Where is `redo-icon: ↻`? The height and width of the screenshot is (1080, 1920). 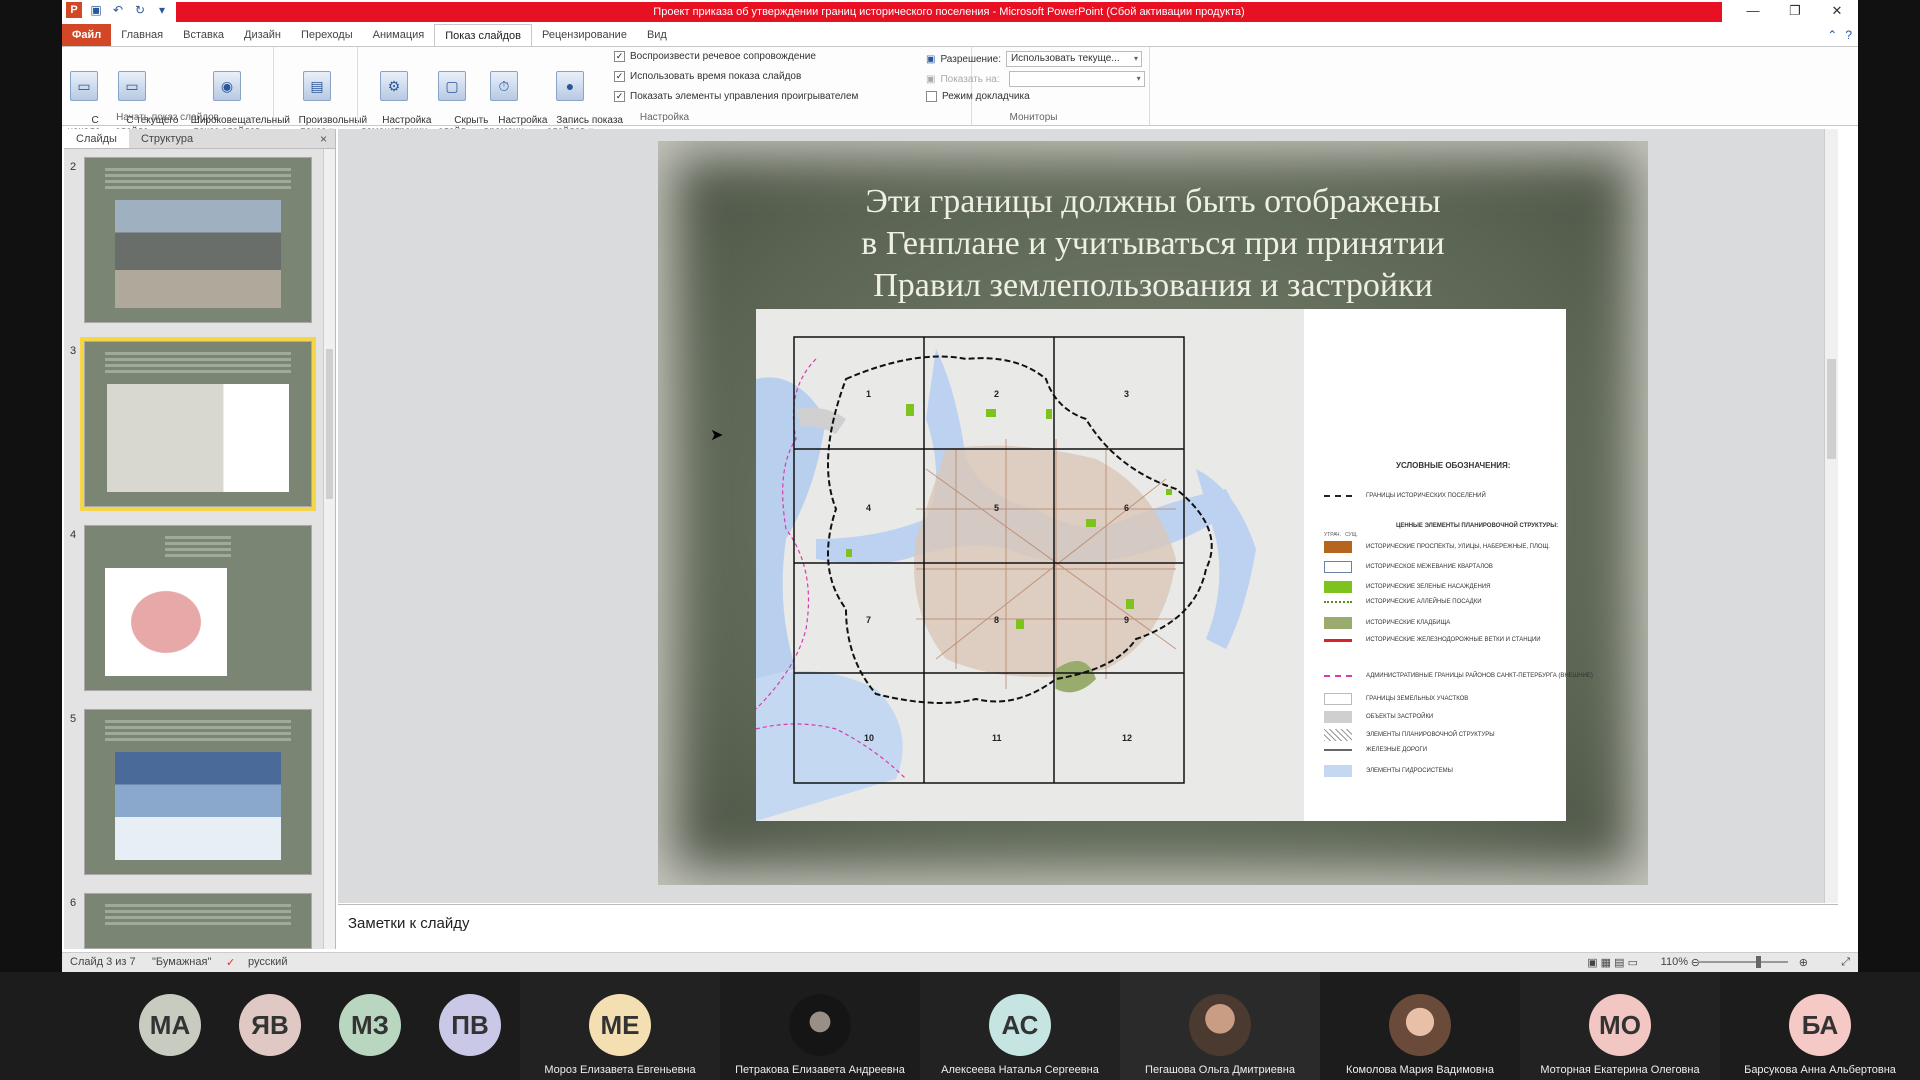
redo-icon: ↻ is located at coordinates (140, 10).